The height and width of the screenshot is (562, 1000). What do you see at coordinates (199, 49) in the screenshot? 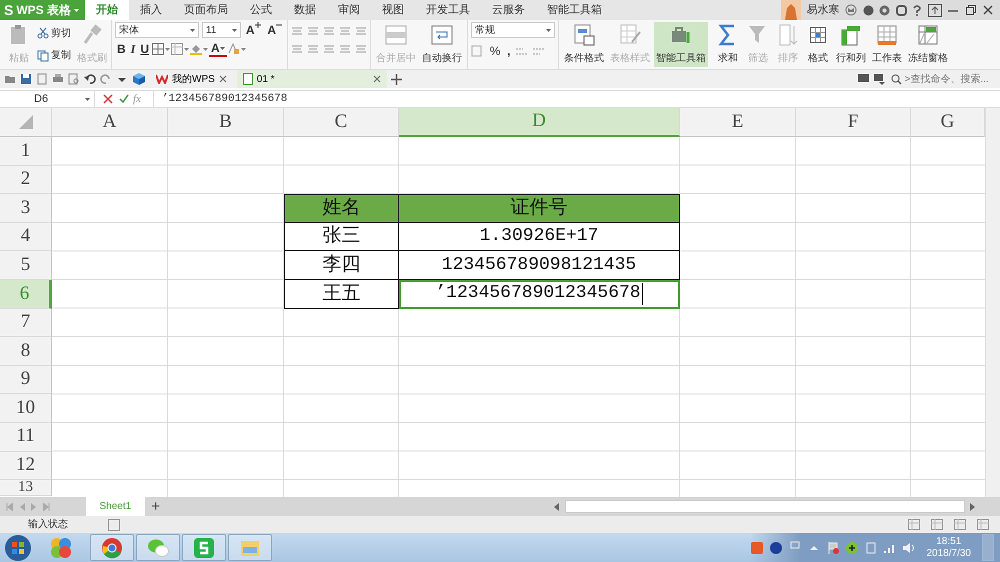
I see `fill-color-icon` at bounding box center [199, 49].